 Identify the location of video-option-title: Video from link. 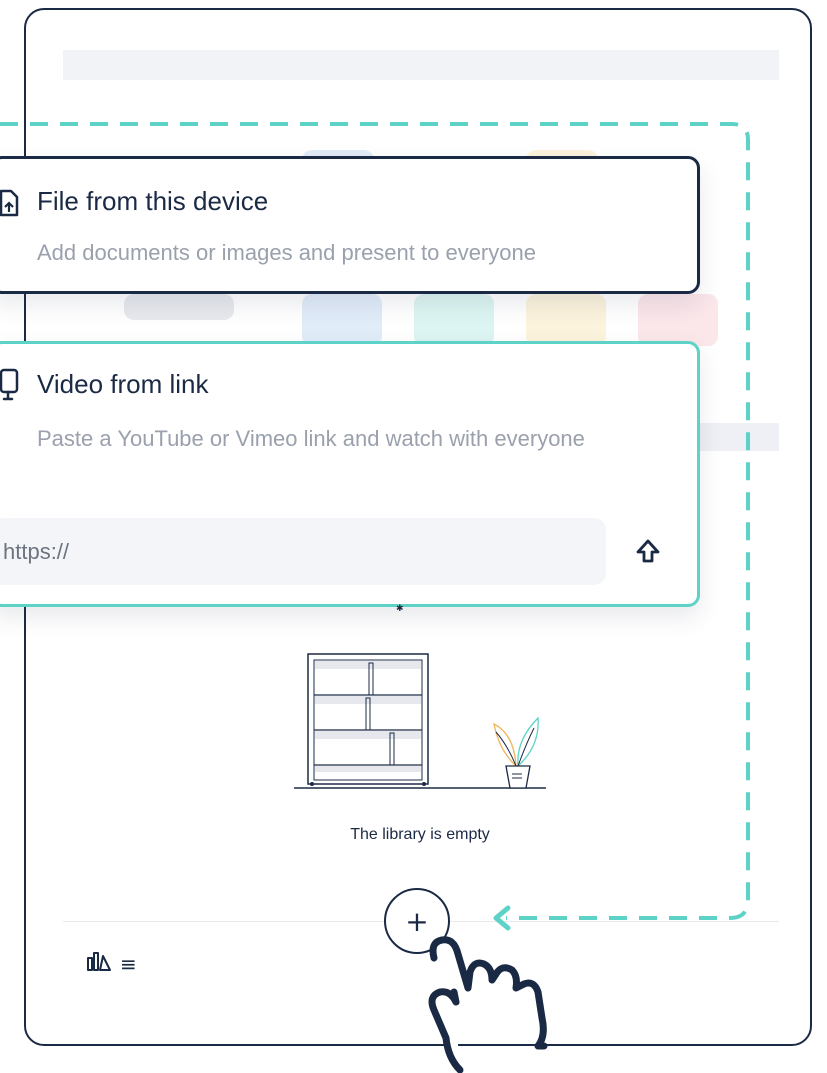
(123, 384).